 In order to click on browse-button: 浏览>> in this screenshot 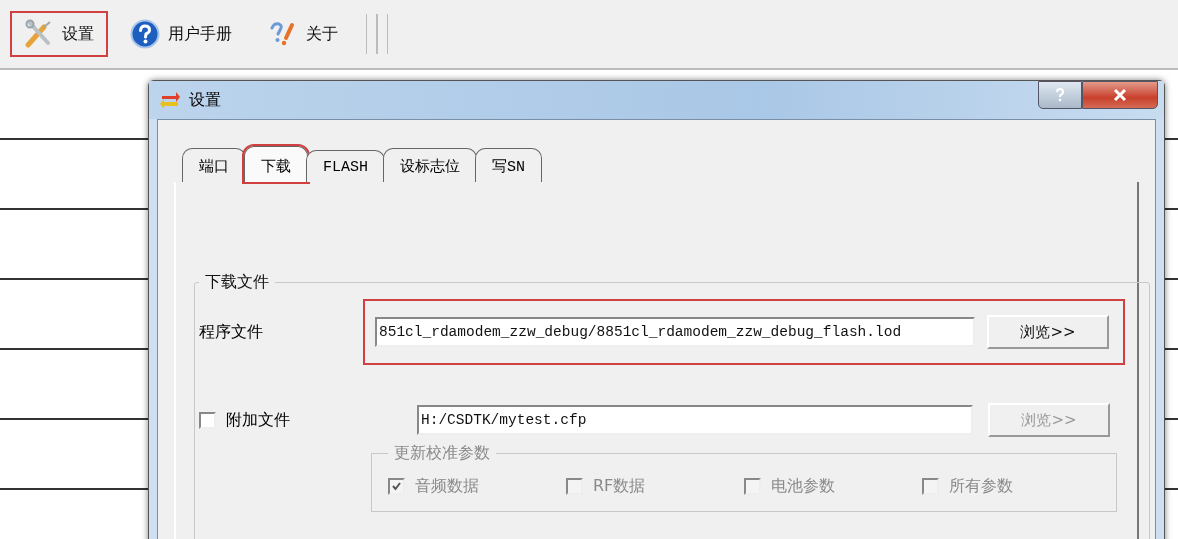, I will do `click(1048, 332)`.